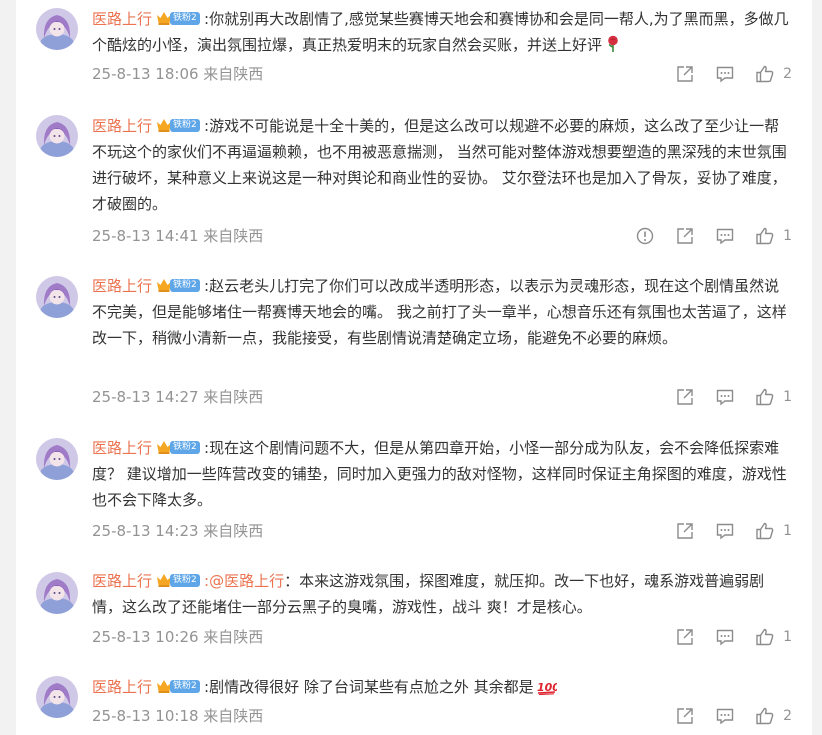  I want to click on comment-meta: 25-8-13 10:18 来自陕西 2, so click(442, 716).